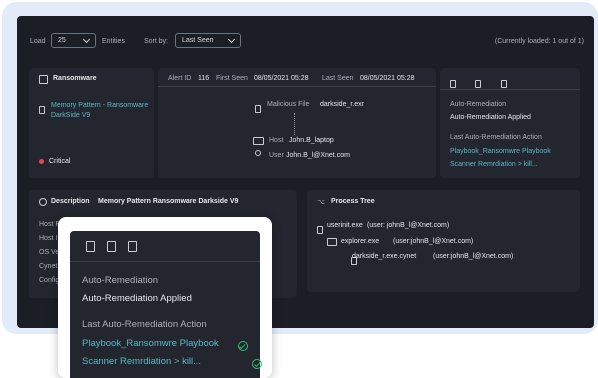  What do you see at coordinates (198, 40) in the screenshot?
I see `sort-select-value: Last Seen` at bounding box center [198, 40].